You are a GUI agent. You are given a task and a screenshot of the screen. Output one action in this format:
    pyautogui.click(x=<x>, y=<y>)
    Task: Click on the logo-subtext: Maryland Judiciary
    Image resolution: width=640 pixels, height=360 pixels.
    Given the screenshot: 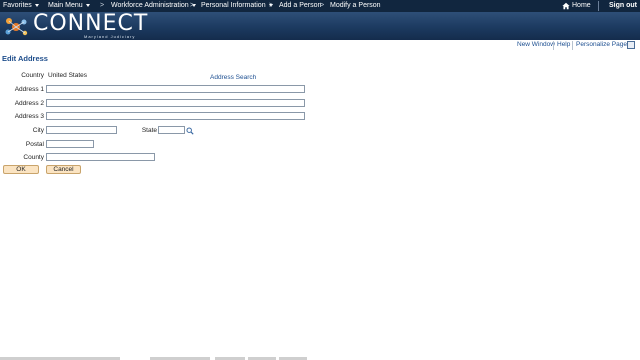 What is the action you would take?
    pyautogui.click(x=110, y=36)
    